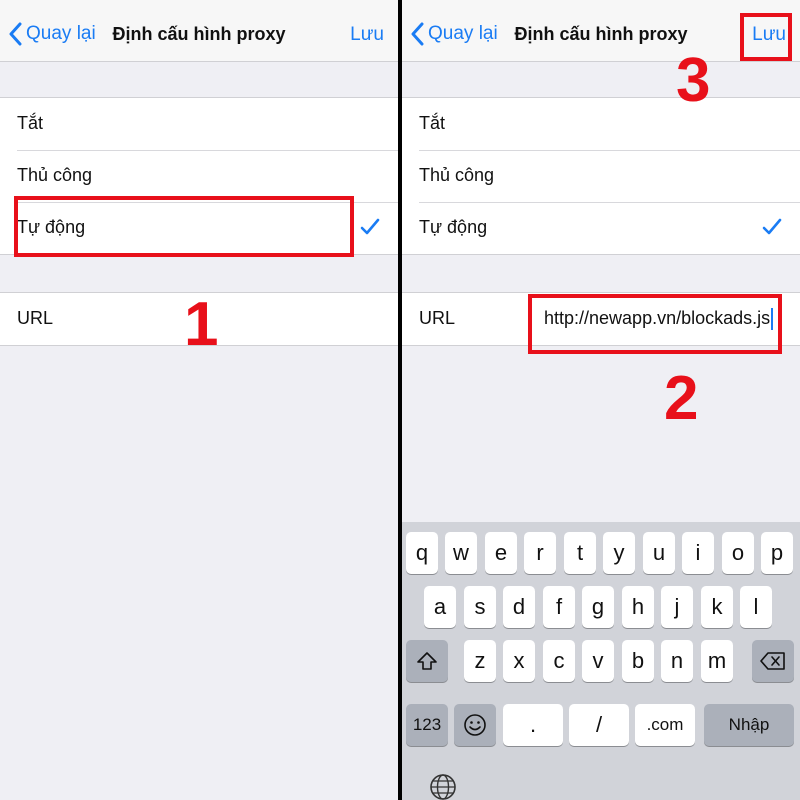  I want to click on dot-com-key: .com, so click(665, 725).